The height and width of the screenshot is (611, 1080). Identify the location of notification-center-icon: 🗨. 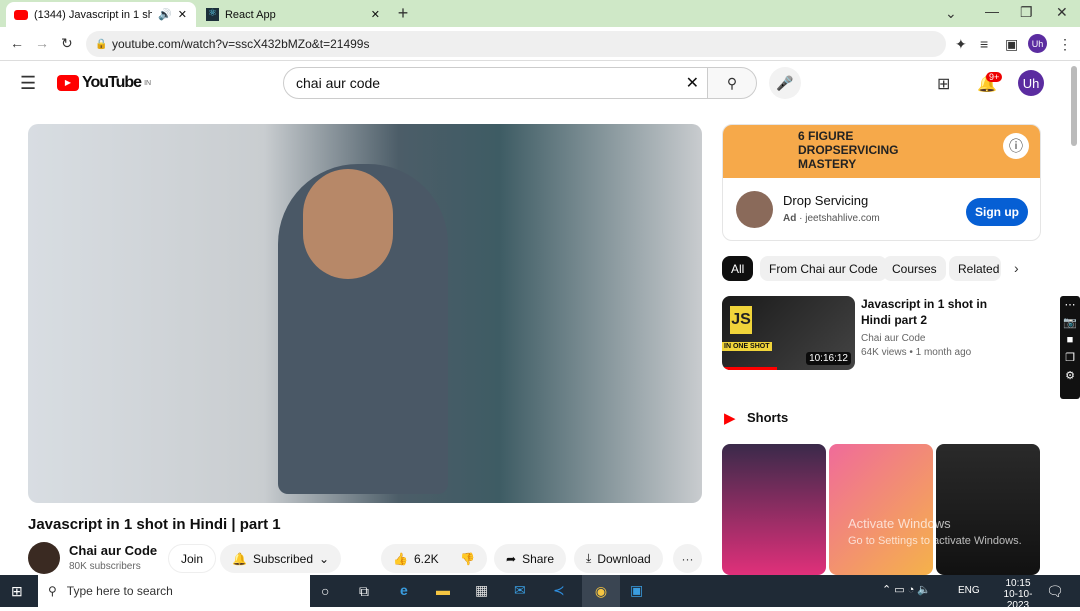
(1055, 591).